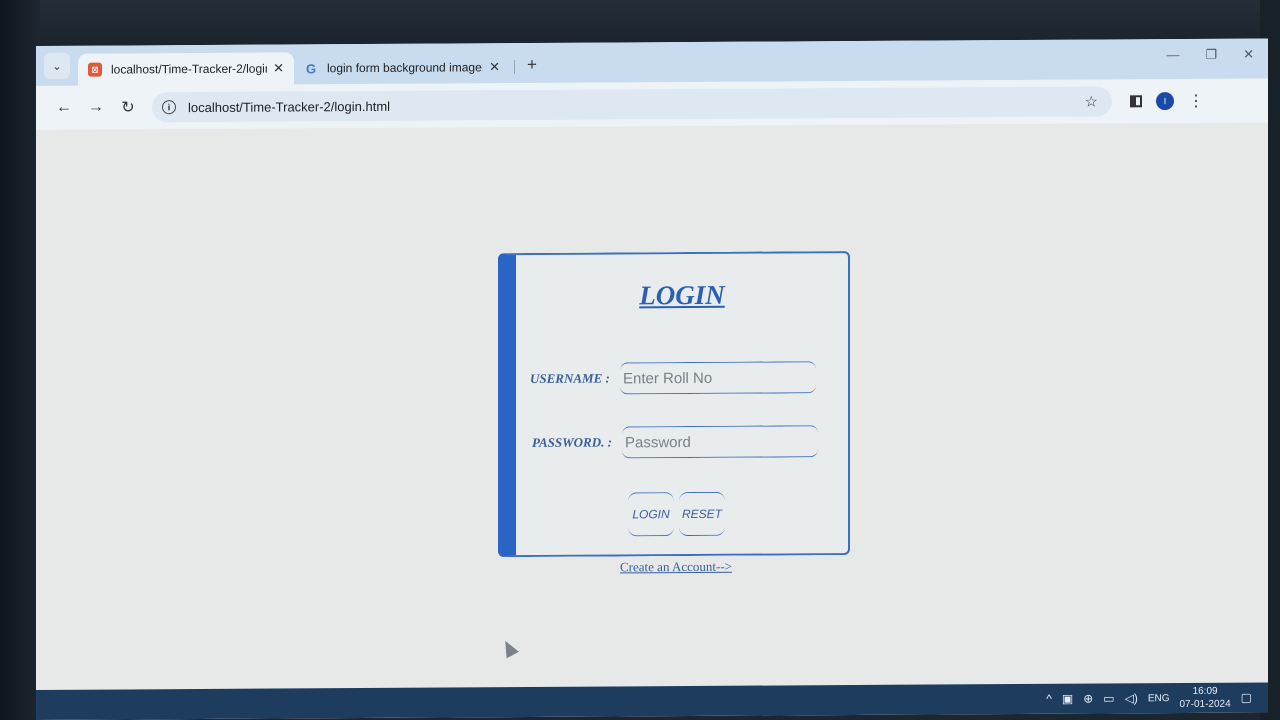 The height and width of the screenshot is (720, 1280). What do you see at coordinates (189, 69) in the screenshot?
I see `tab-title: localhost/Time-Tracker-2/login` at bounding box center [189, 69].